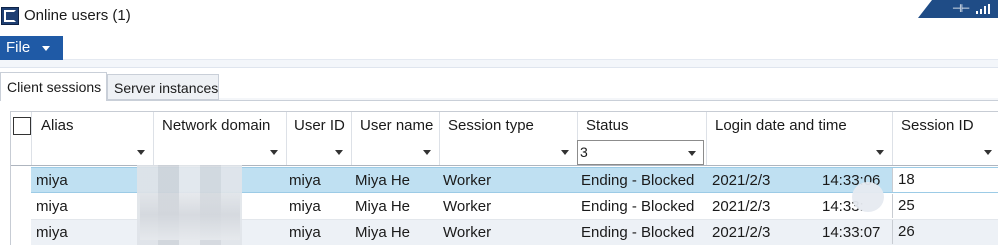 Image resolution: width=998 pixels, height=245 pixels. I want to click on filter-user-id, so click(318, 152).